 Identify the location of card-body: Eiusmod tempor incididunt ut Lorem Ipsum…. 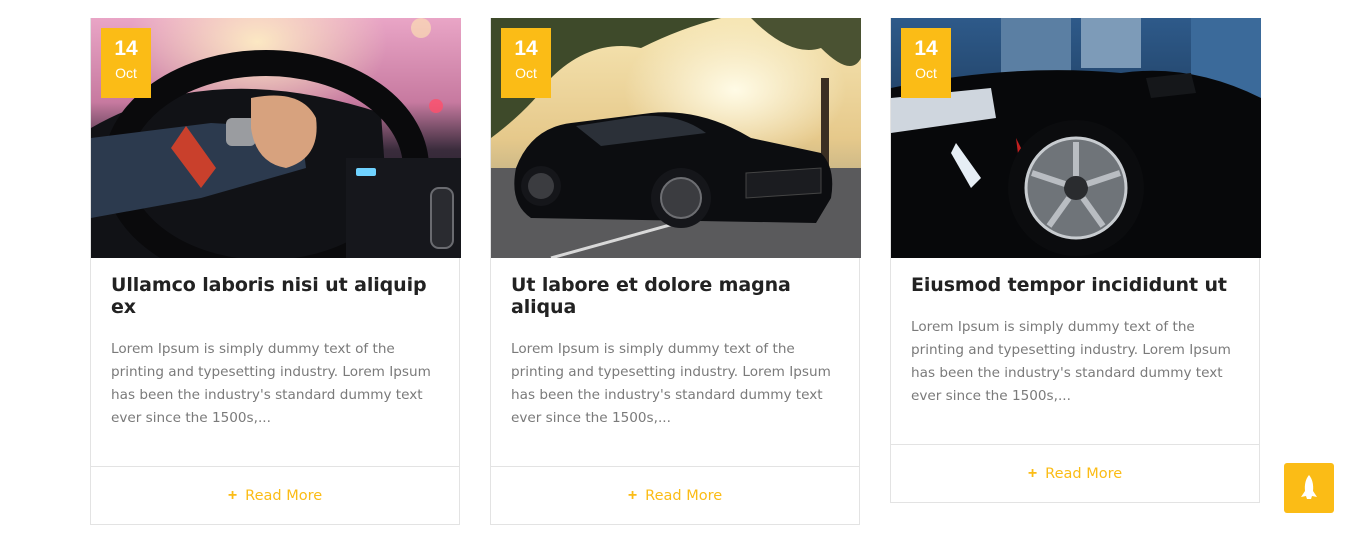
(1075, 351).